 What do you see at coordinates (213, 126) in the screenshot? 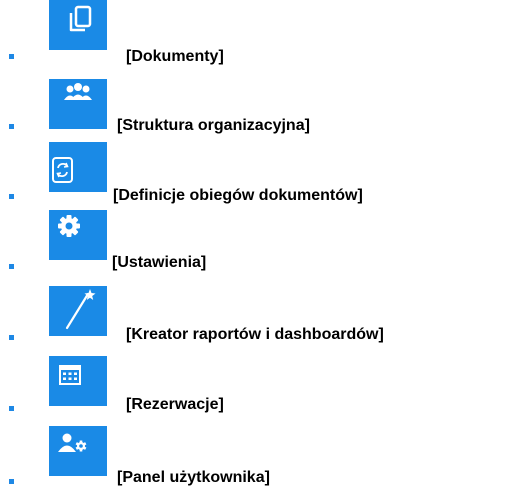
I see `menu-item-label: [Struktura organizacyjna]` at bounding box center [213, 126].